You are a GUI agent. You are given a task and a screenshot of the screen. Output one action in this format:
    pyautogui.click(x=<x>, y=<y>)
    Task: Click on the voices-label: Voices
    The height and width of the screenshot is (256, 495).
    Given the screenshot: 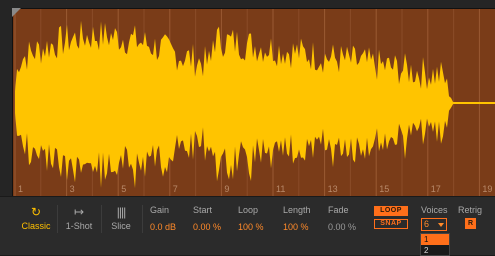 What is the action you would take?
    pyautogui.click(x=434, y=210)
    